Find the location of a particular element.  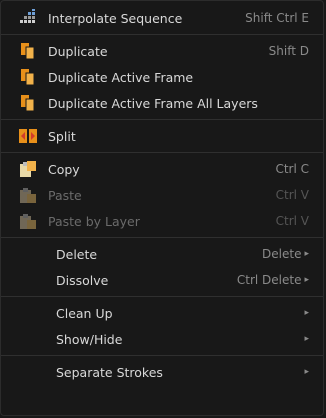

menu-item-label: Paste is located at coordinates (65, 195).